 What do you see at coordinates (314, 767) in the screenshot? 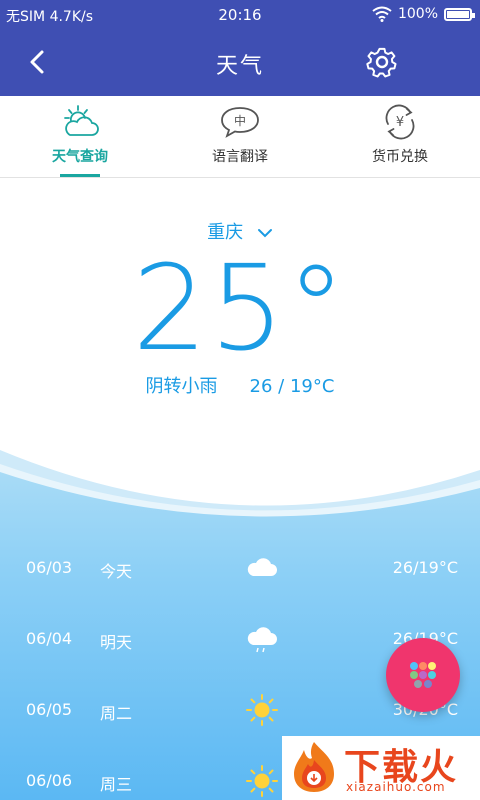
I see `flame-logo-icon` at bounding box center [314, 767].